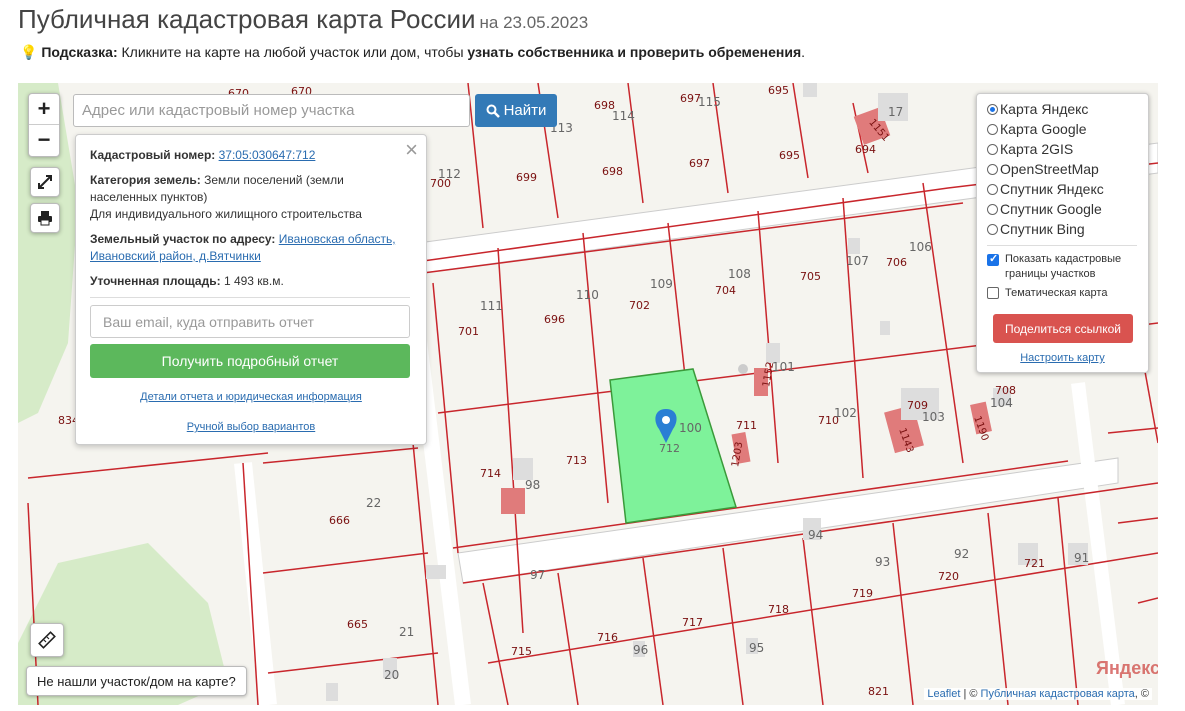 The image size is (1185, 711). I want to click on land-category-value2: населенных пунктов), so click(149, 197).